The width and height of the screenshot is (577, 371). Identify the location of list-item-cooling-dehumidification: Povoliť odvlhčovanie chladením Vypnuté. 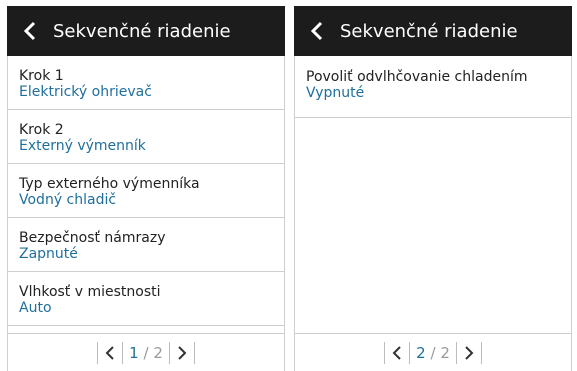
(433, 87).